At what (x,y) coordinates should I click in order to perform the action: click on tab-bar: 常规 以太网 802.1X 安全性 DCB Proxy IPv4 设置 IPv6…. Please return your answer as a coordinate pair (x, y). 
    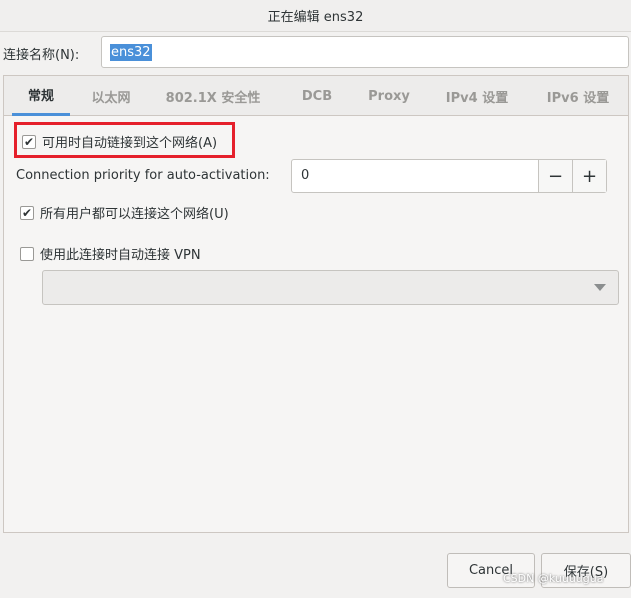
    Looking at the image, I should click on (316, 96).